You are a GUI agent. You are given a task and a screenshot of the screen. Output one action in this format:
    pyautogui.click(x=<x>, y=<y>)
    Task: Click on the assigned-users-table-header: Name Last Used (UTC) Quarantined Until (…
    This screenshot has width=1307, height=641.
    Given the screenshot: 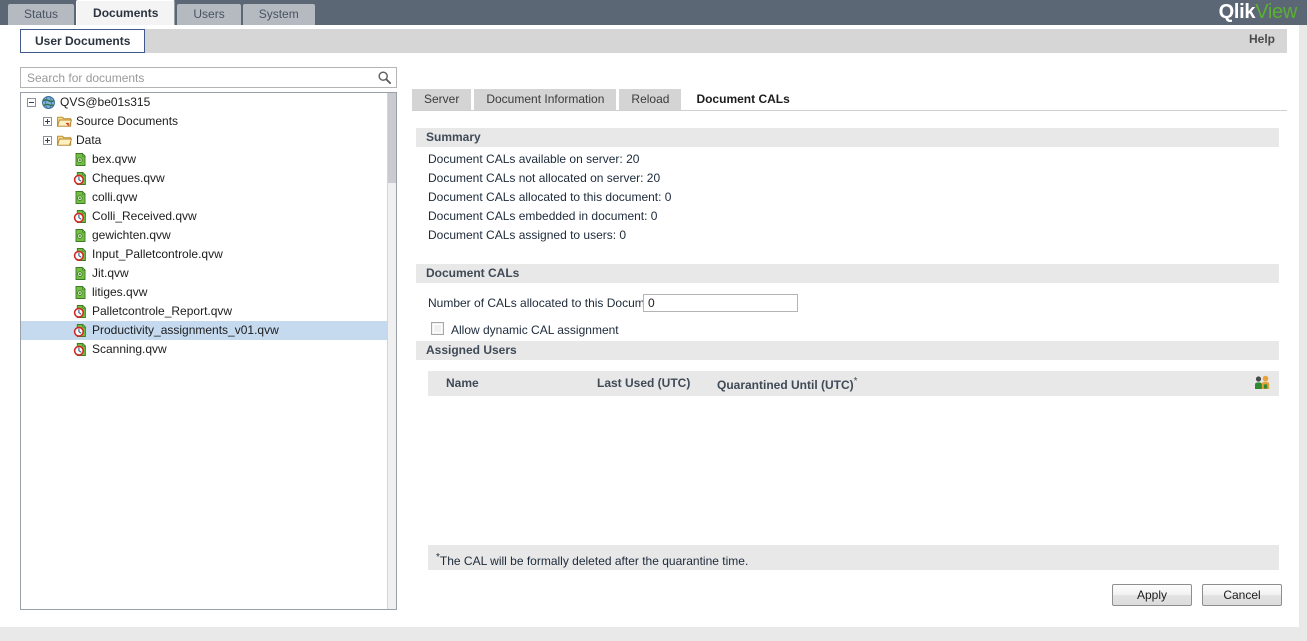 What is the action you would take?
    pyautogui.click(x=853, y=383)
    